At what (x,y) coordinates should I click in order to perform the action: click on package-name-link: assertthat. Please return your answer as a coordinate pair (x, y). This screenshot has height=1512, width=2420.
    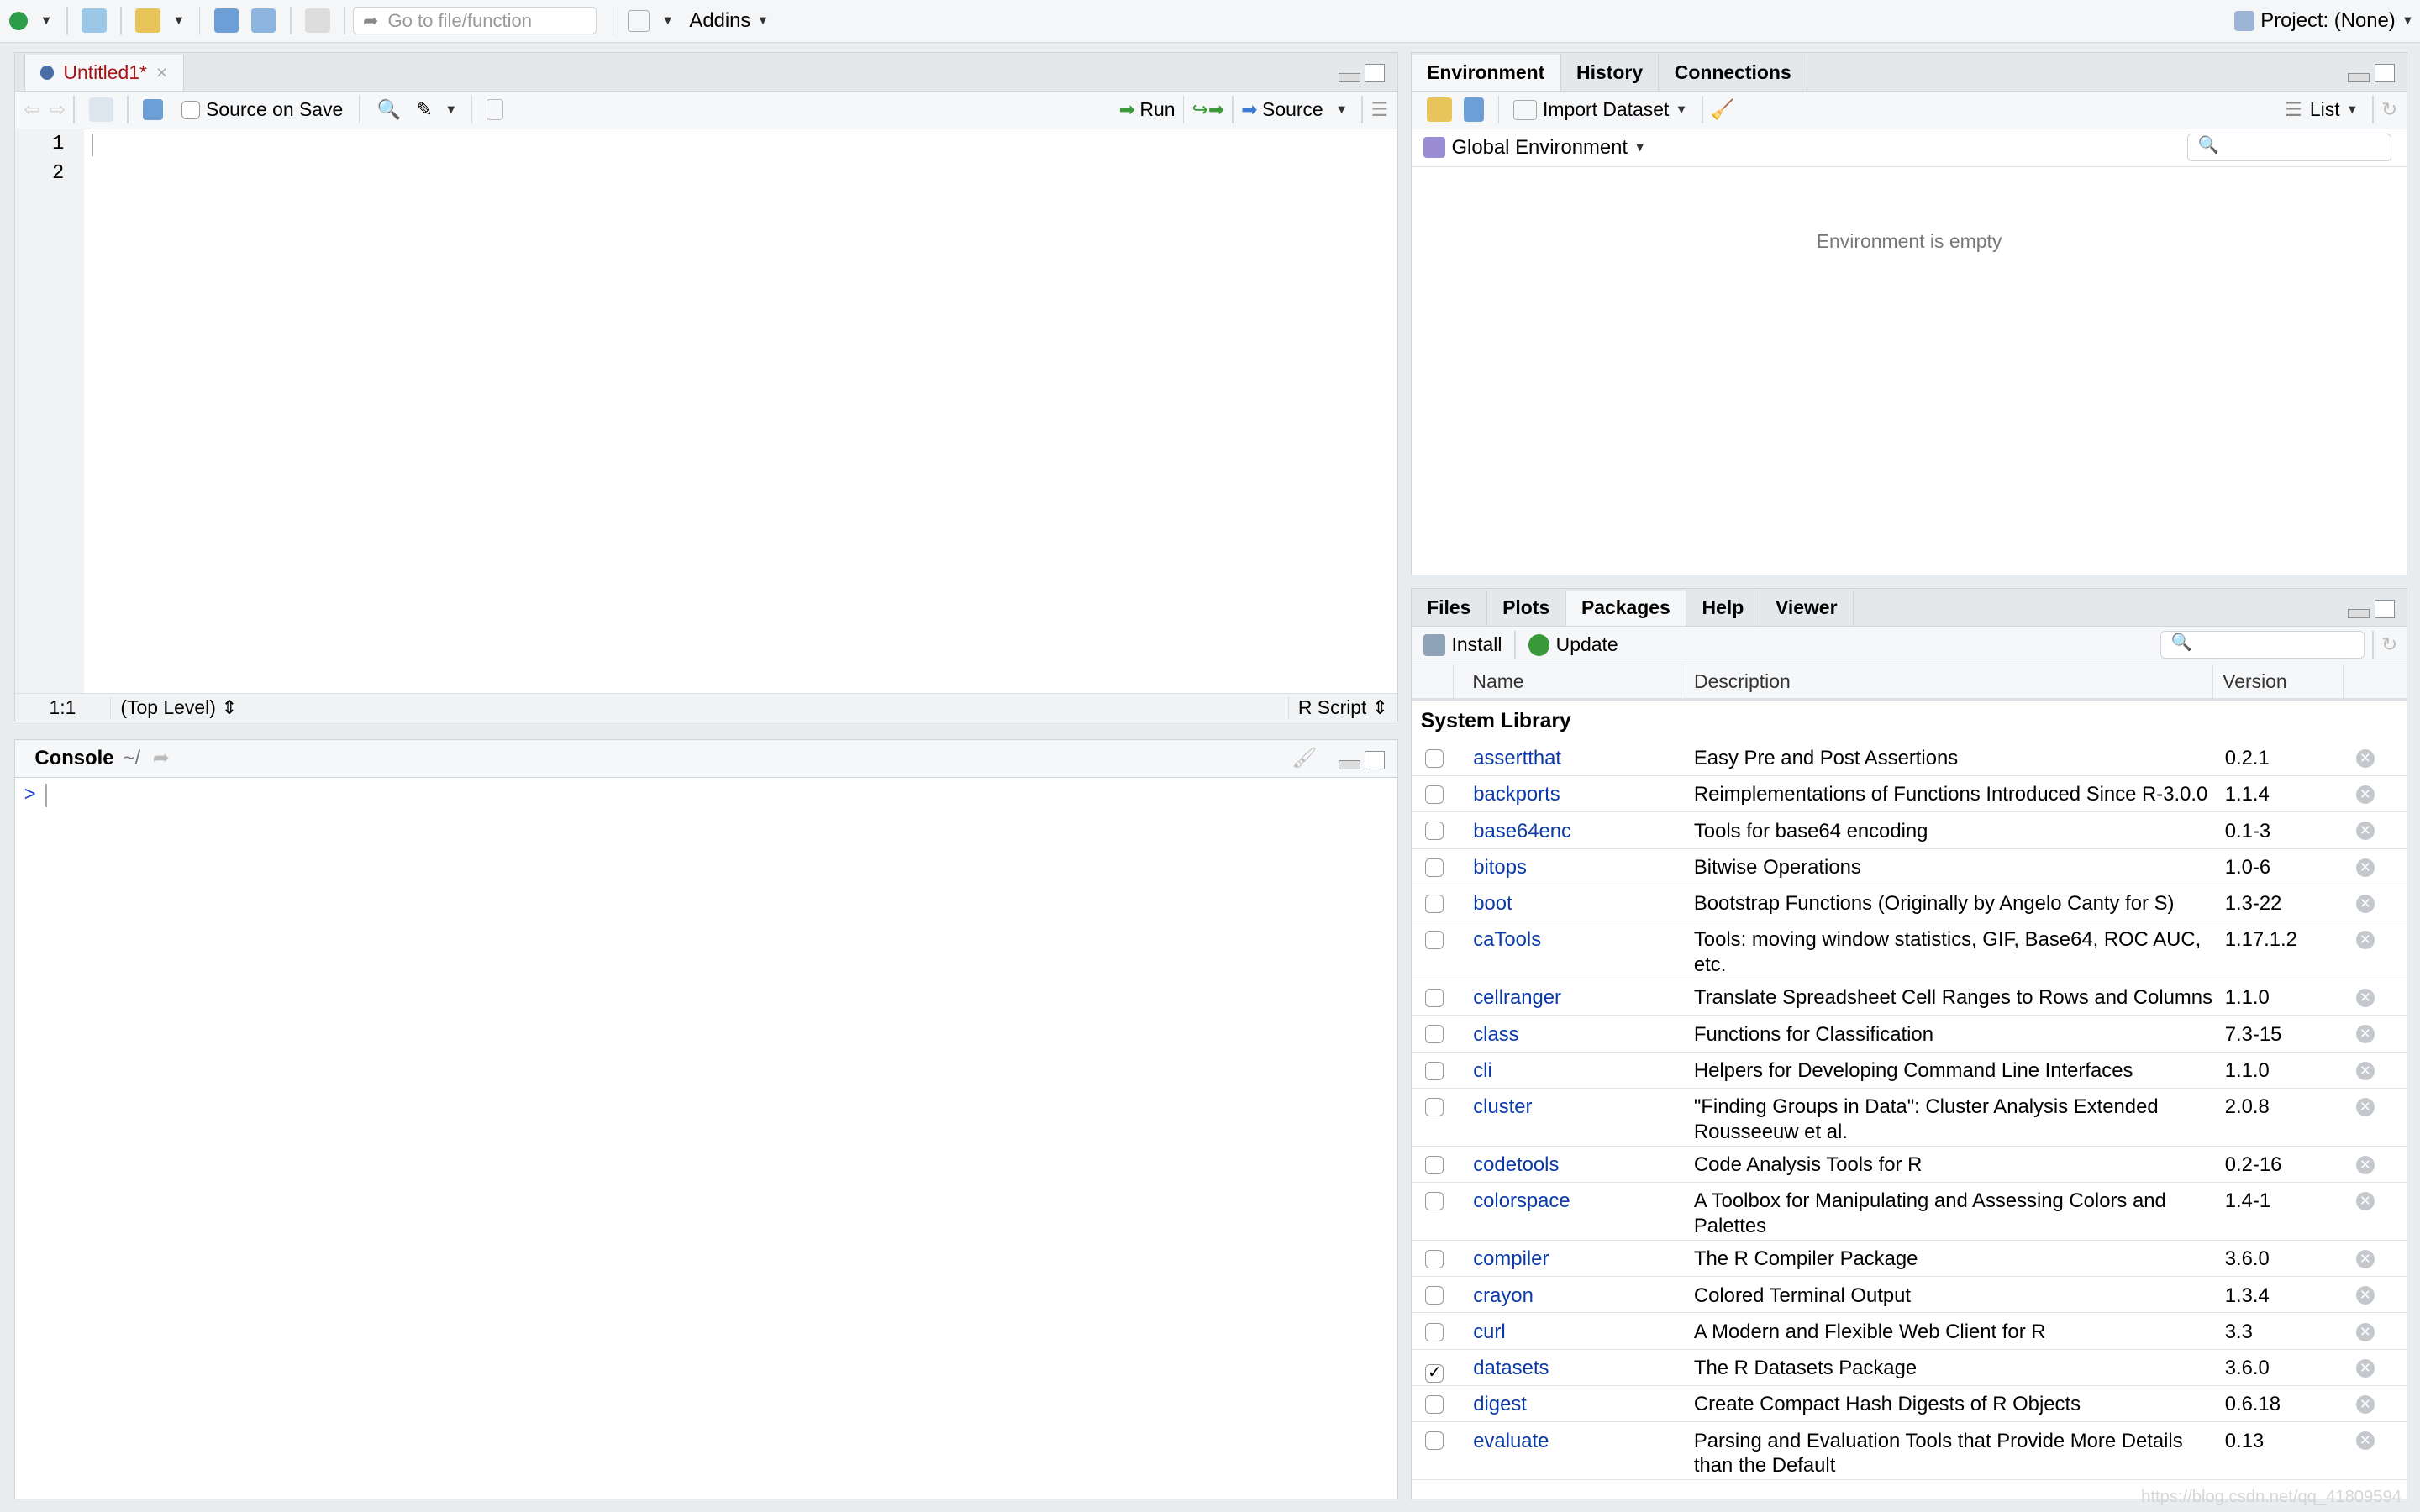
    Looking at the image, I should click on (1584, 760).